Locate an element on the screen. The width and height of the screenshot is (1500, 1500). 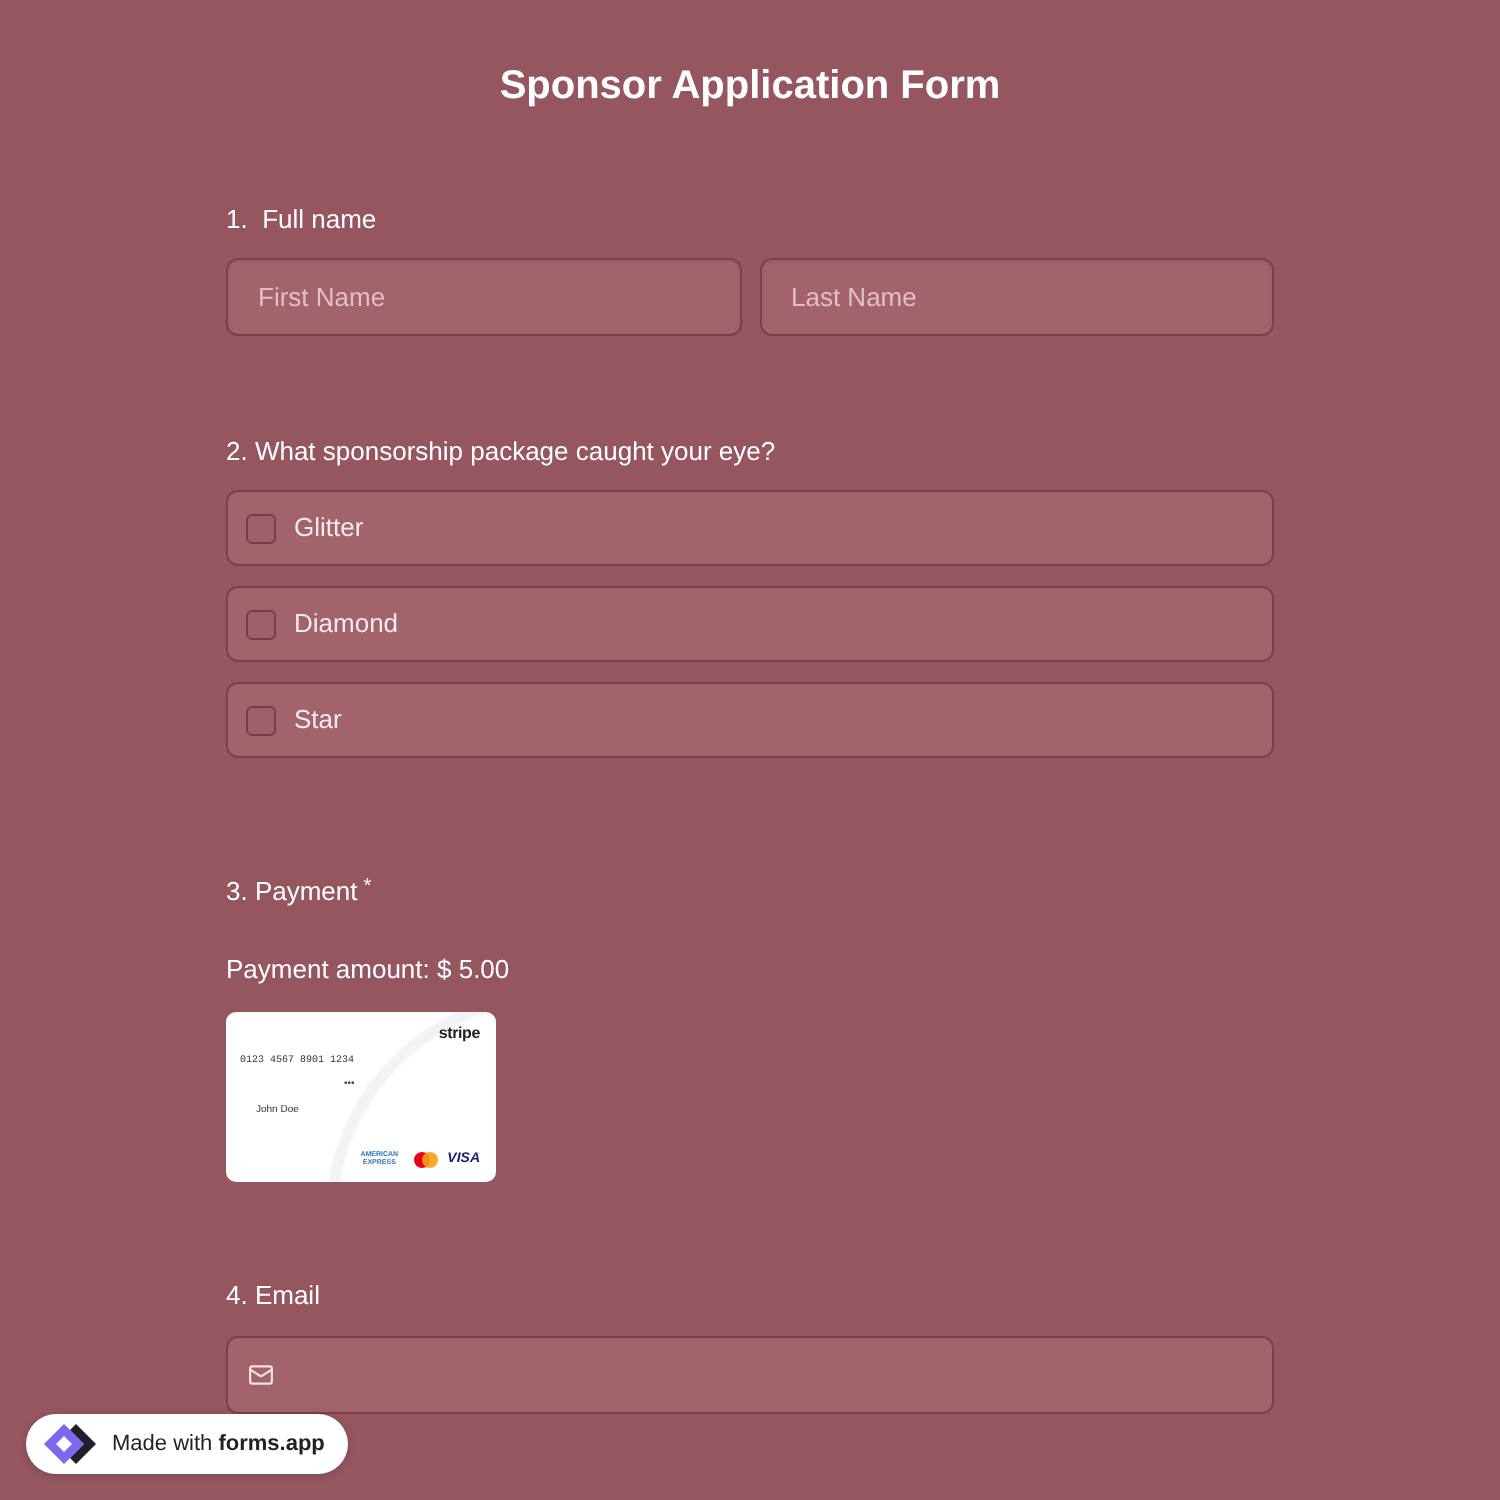
mail-icon is located at coordinates (261, 1375).